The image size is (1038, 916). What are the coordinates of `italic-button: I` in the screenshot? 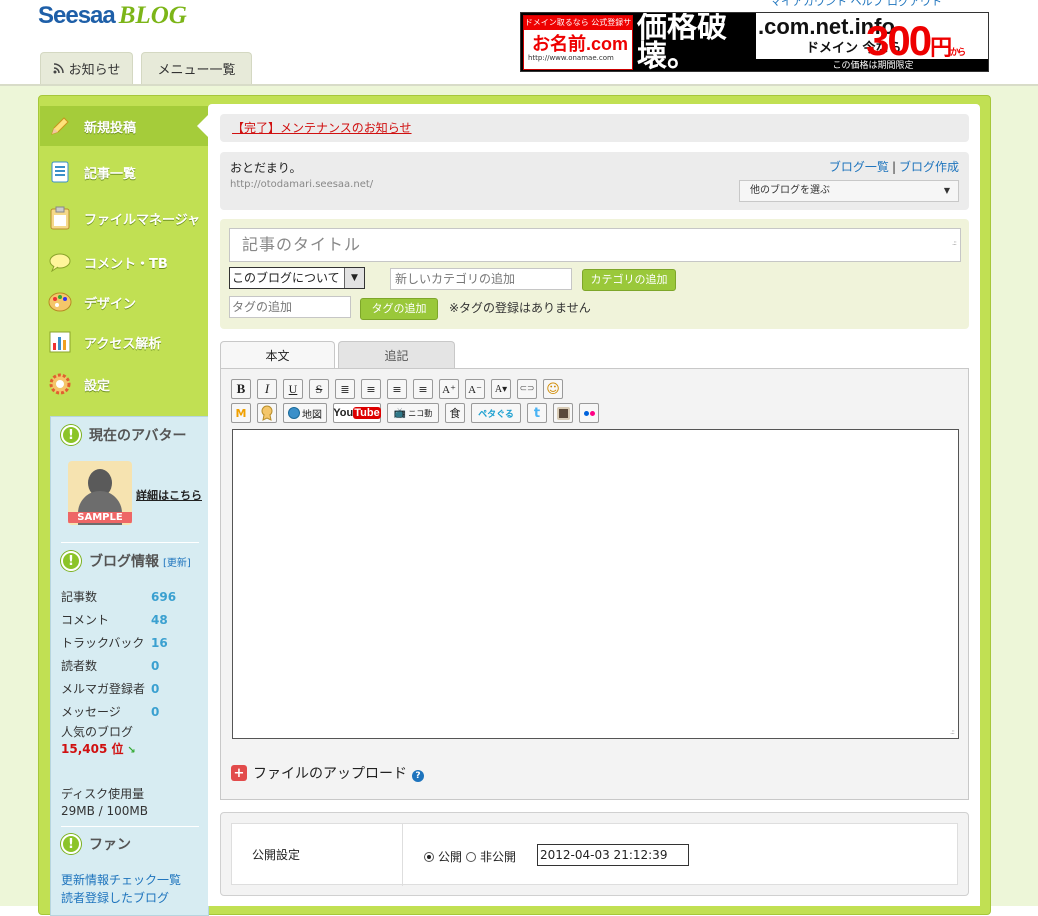 It's located at (267, 389).